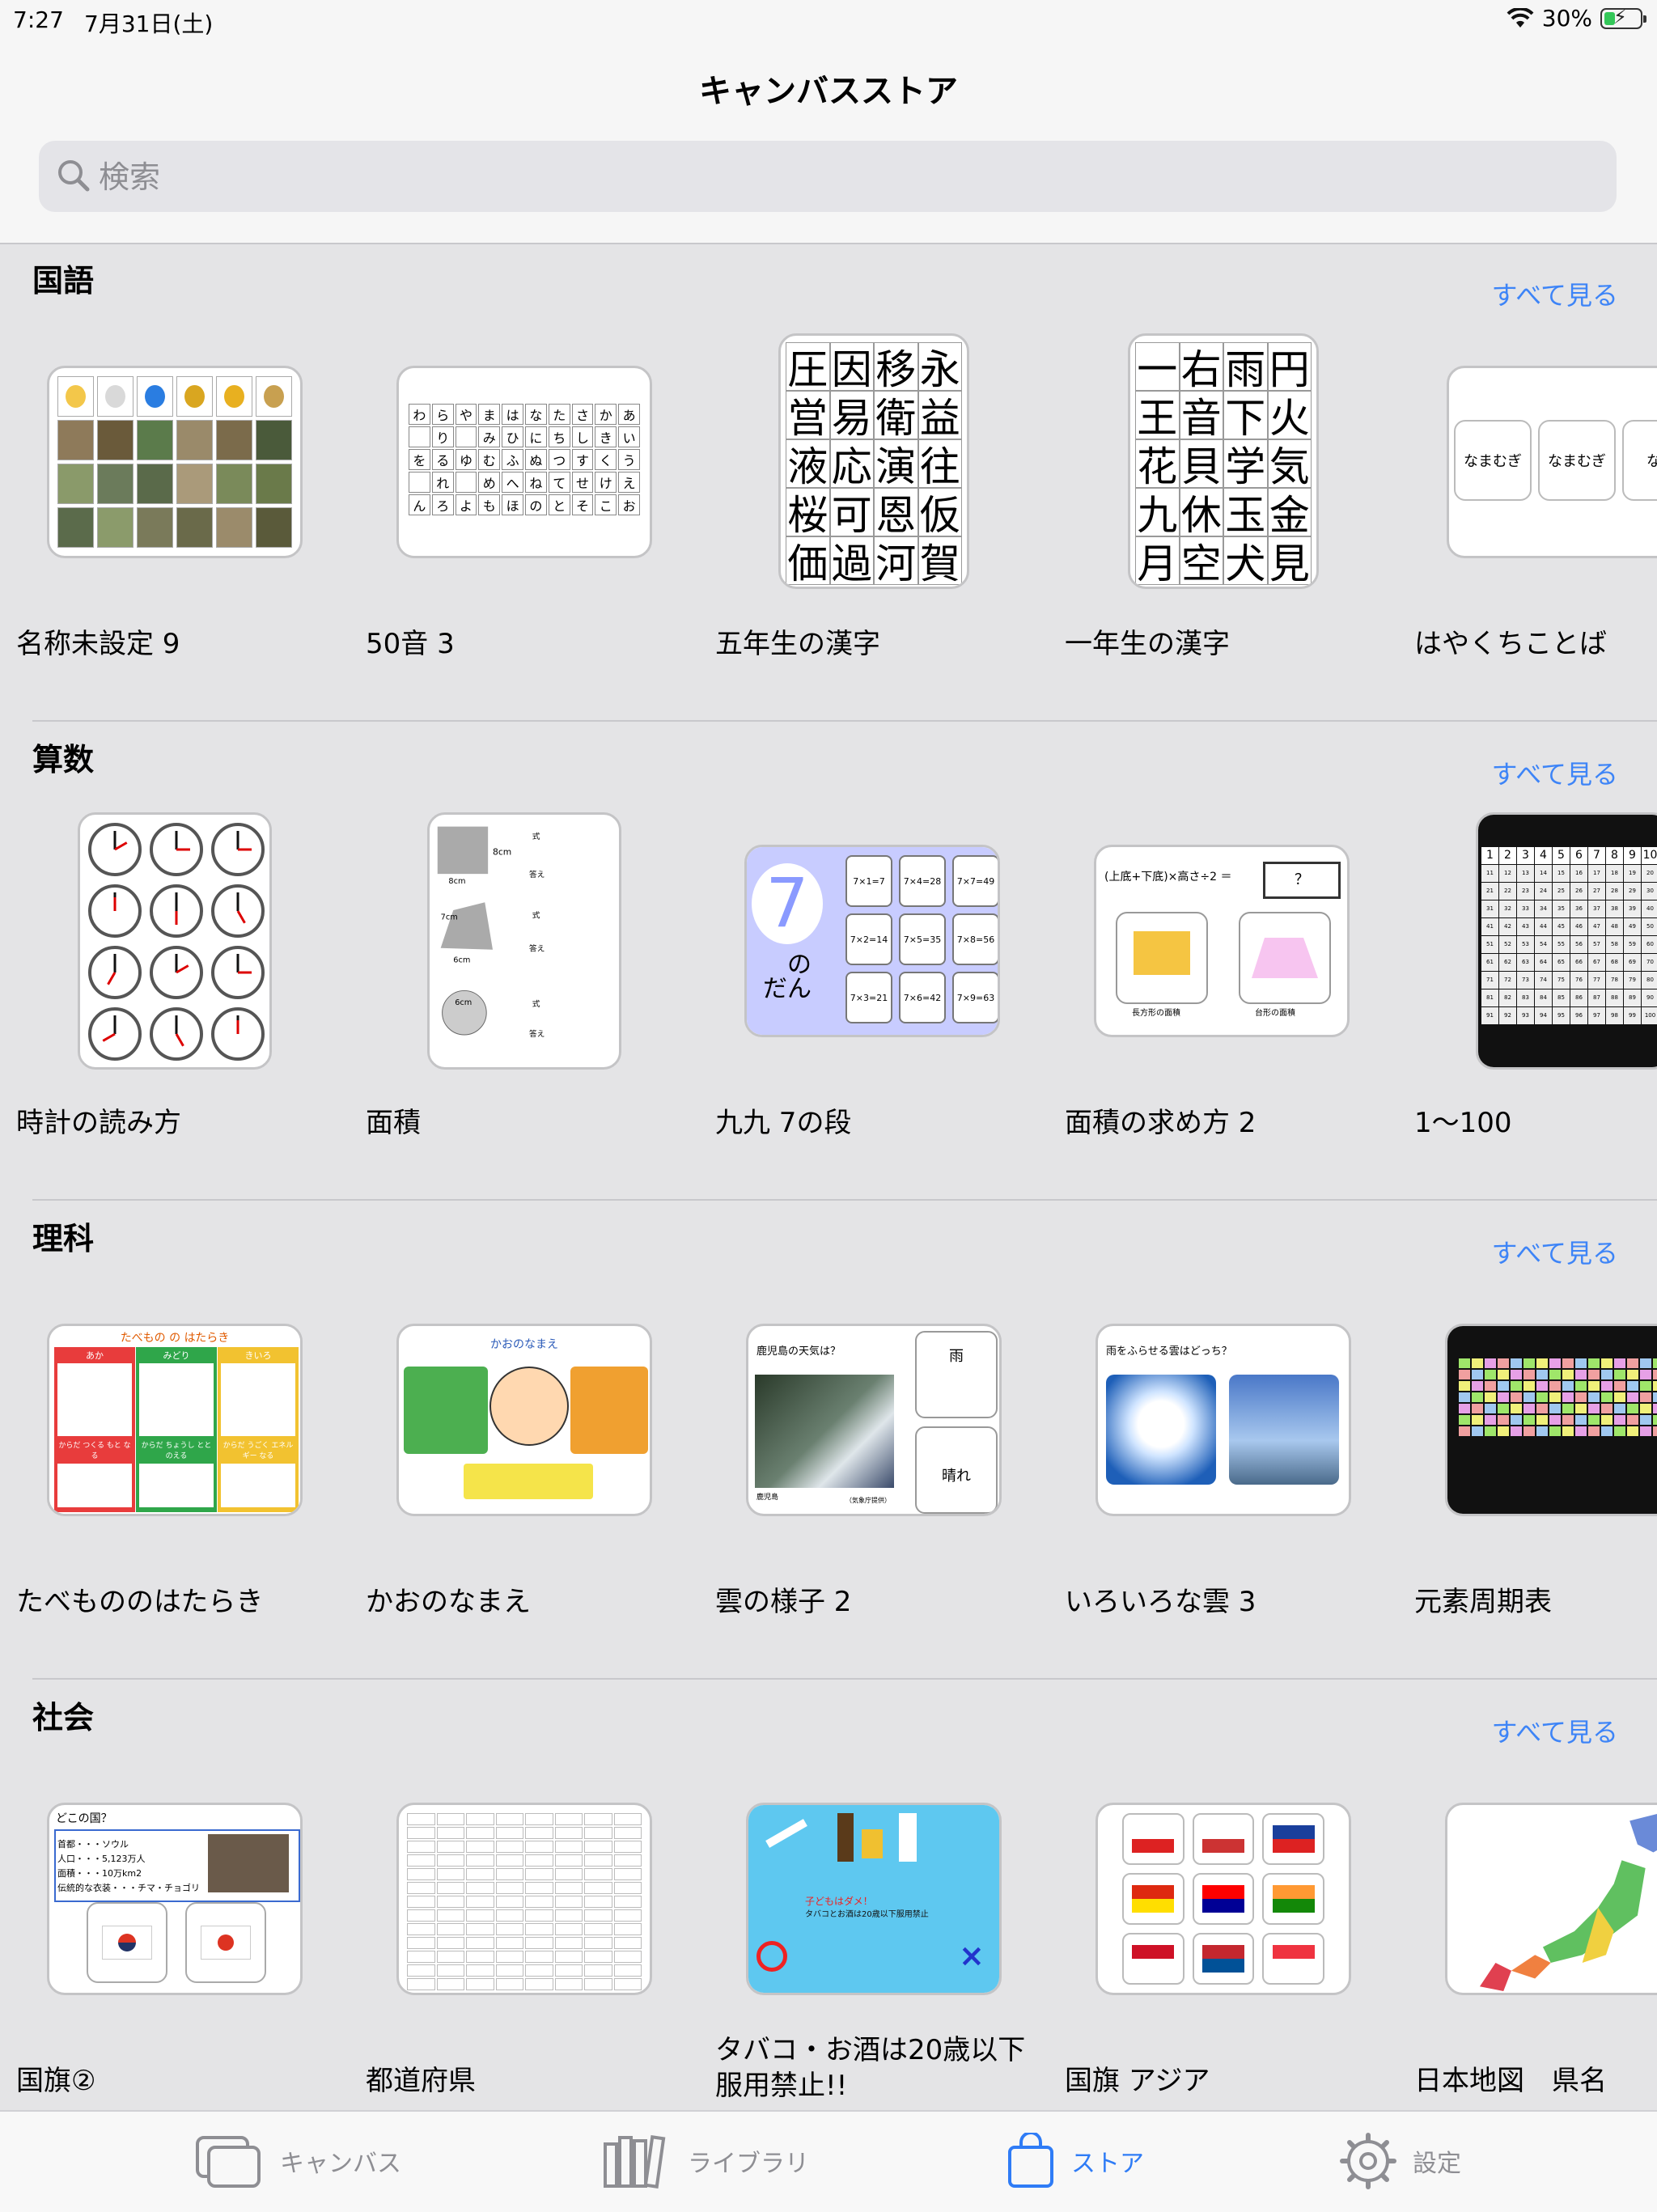 The height and width of the screenshot is (2212, 1657). Describe the element at coordinates (38, 19) in the screenshot. I see `status-time: 7:27` at that location.